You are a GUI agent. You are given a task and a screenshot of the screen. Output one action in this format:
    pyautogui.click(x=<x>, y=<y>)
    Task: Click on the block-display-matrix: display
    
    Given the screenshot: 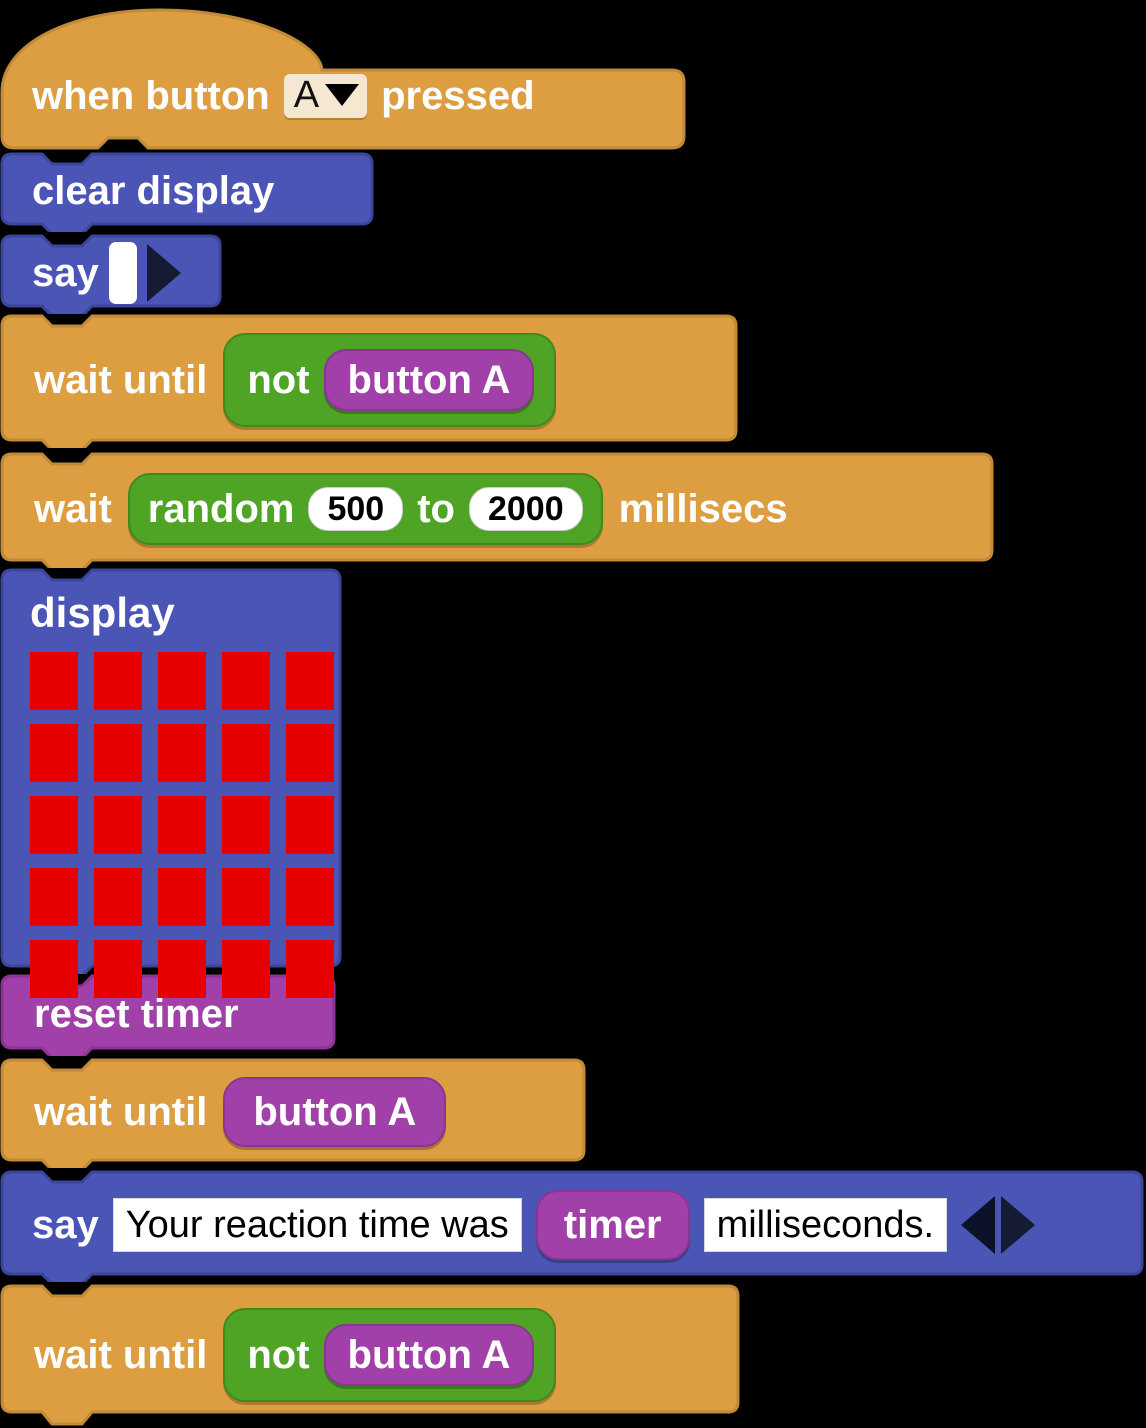 What is the action you would take?
    pyautogui.click(x=172, y=782)
    